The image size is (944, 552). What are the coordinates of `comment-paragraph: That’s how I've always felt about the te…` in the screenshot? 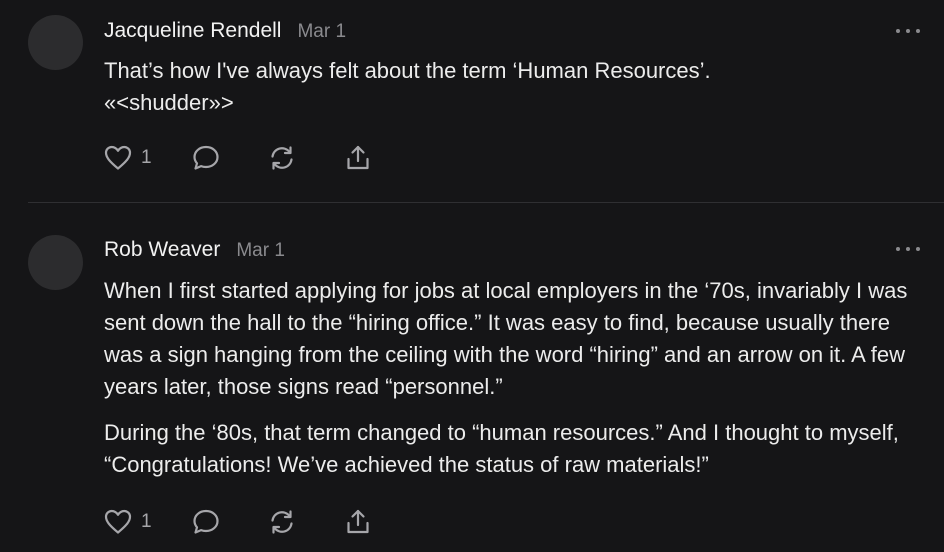 It's located at (407, 86).